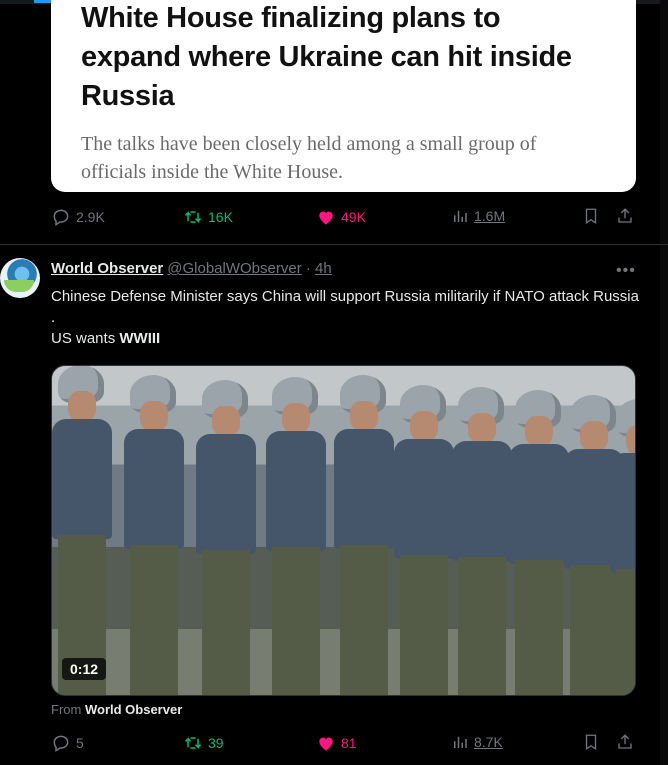 This screenshot has width=668, height=765. What do you see at coordinates (20, 278) in the screenshot?
I see `avatar` at bounding box center [20, 278].